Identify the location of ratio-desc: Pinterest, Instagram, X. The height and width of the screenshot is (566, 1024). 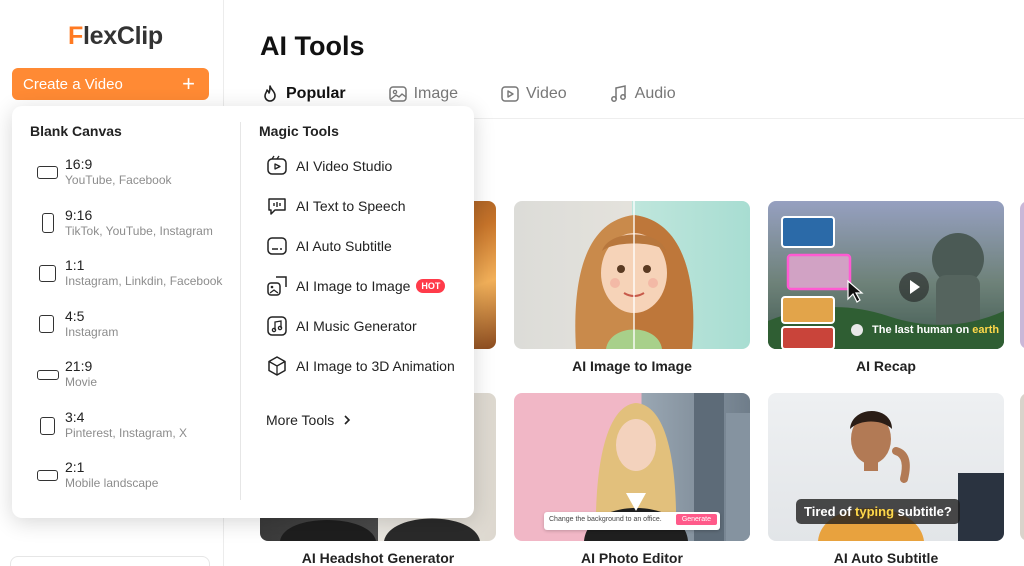
(126, 433).